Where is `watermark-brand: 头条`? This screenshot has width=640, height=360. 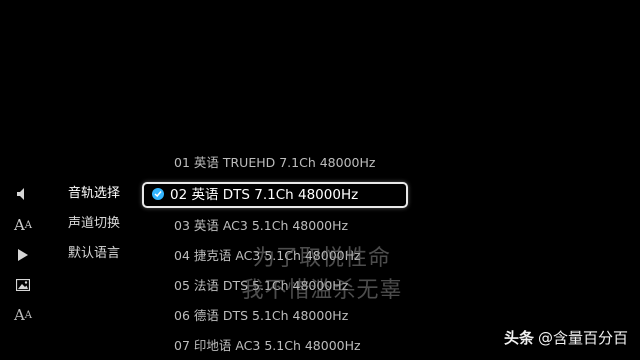 watermark-brand: 头条 is located at coordinates (518, 338).